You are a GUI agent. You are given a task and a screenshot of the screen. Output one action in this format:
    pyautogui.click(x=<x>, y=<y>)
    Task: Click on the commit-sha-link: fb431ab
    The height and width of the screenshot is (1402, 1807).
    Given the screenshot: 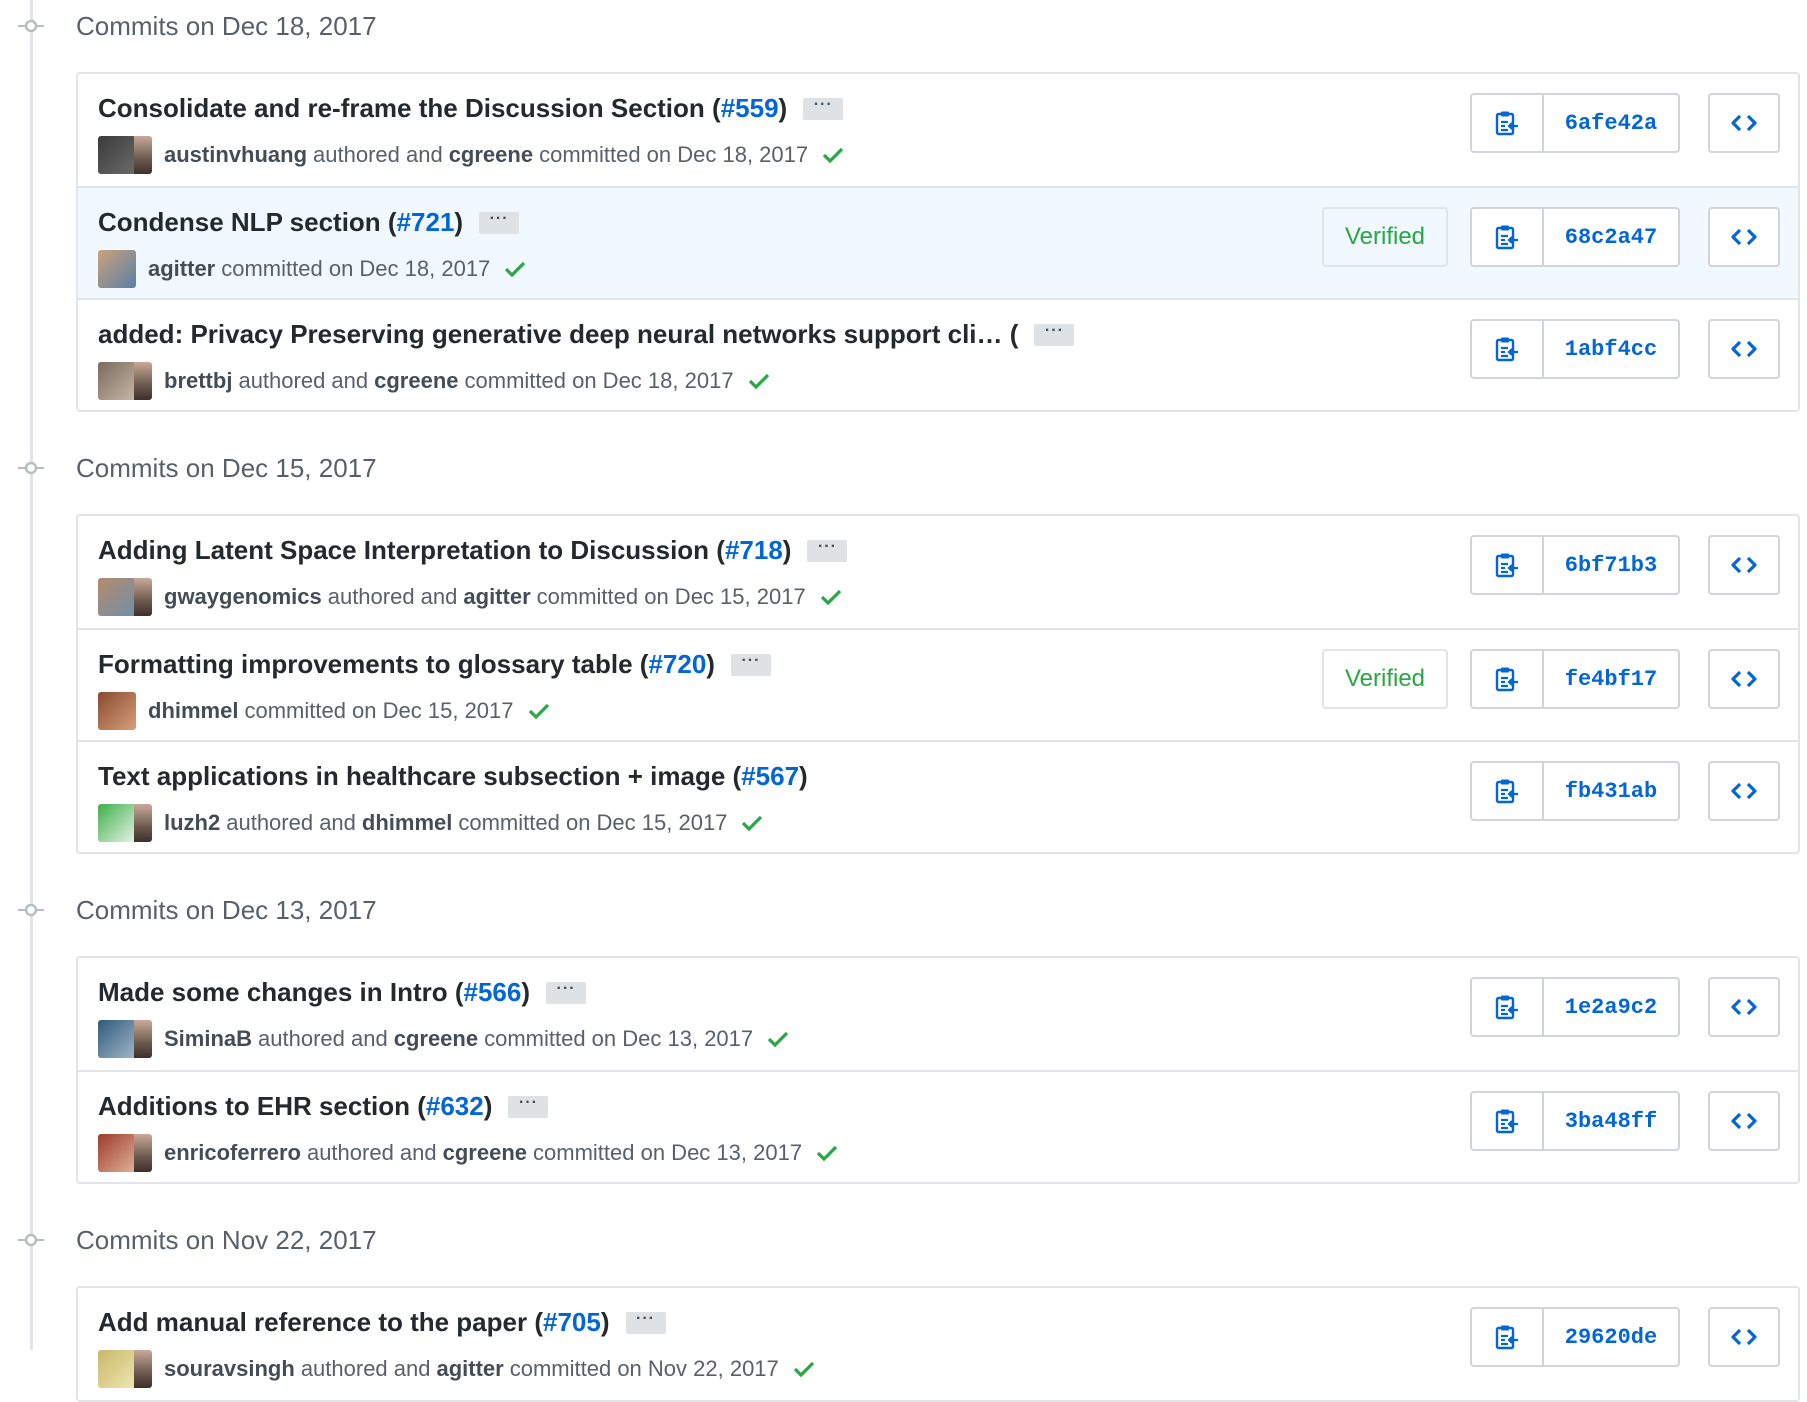 What is the action you would take?
    pyautogui.click(x=1611, y=791)
    